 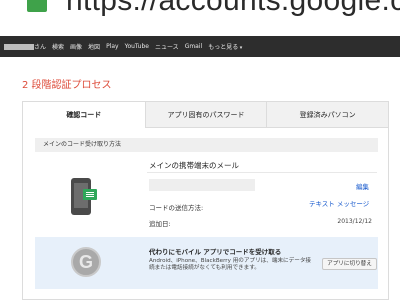 What do you see at coordinates (225, 46) in the screenshot?
I see `gbar-link-more: もっと見る` at bounding box center [225, 46].